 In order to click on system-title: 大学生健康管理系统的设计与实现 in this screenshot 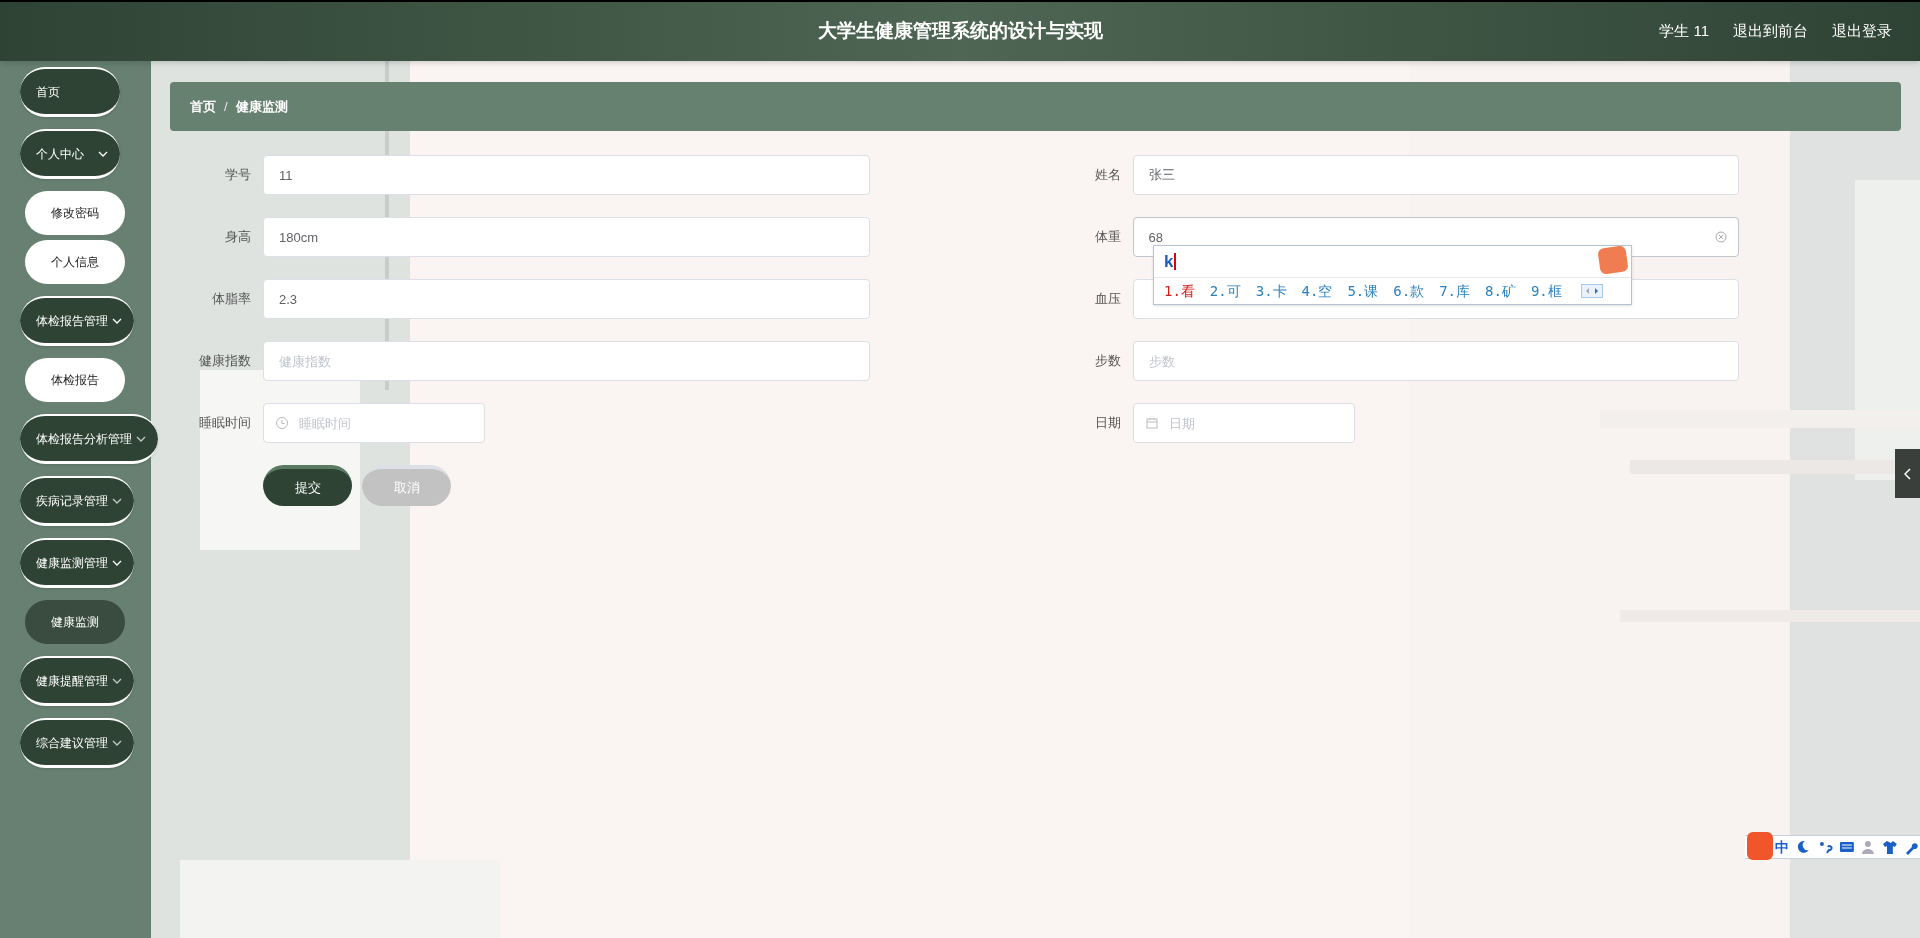, I will do `click(960, 31)`.